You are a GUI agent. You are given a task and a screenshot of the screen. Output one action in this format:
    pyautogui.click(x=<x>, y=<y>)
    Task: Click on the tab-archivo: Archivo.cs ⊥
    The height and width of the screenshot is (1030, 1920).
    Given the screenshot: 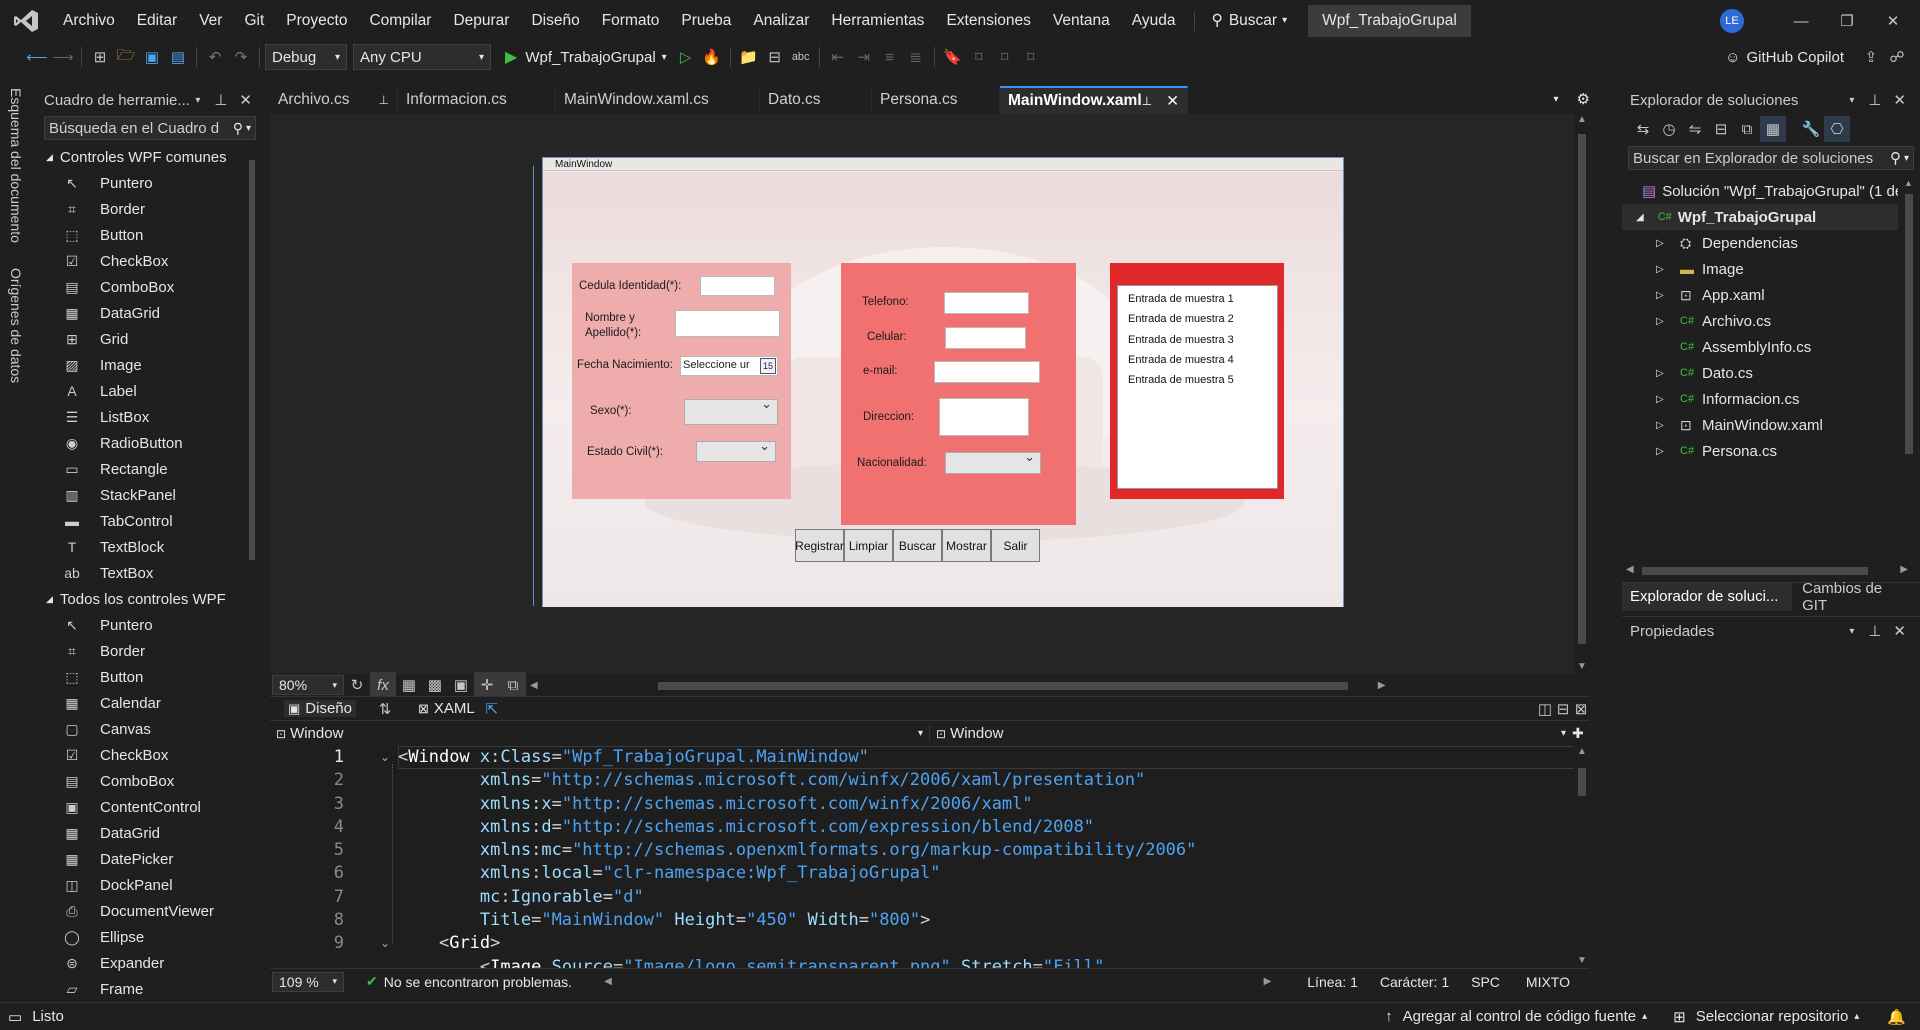 What is the action you would take?
    pyautogui.click(x=334, y=100)
    